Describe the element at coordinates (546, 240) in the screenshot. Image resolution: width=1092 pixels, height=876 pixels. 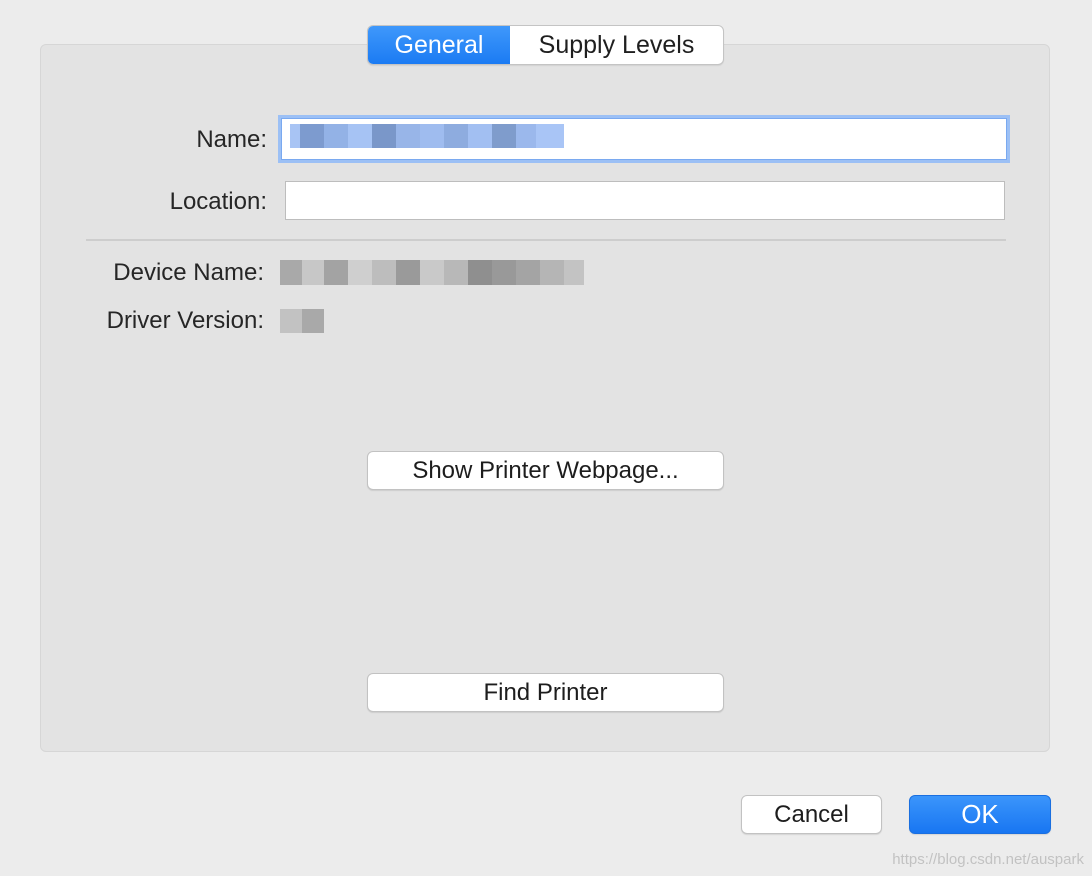
I see `section-divider` at that location.